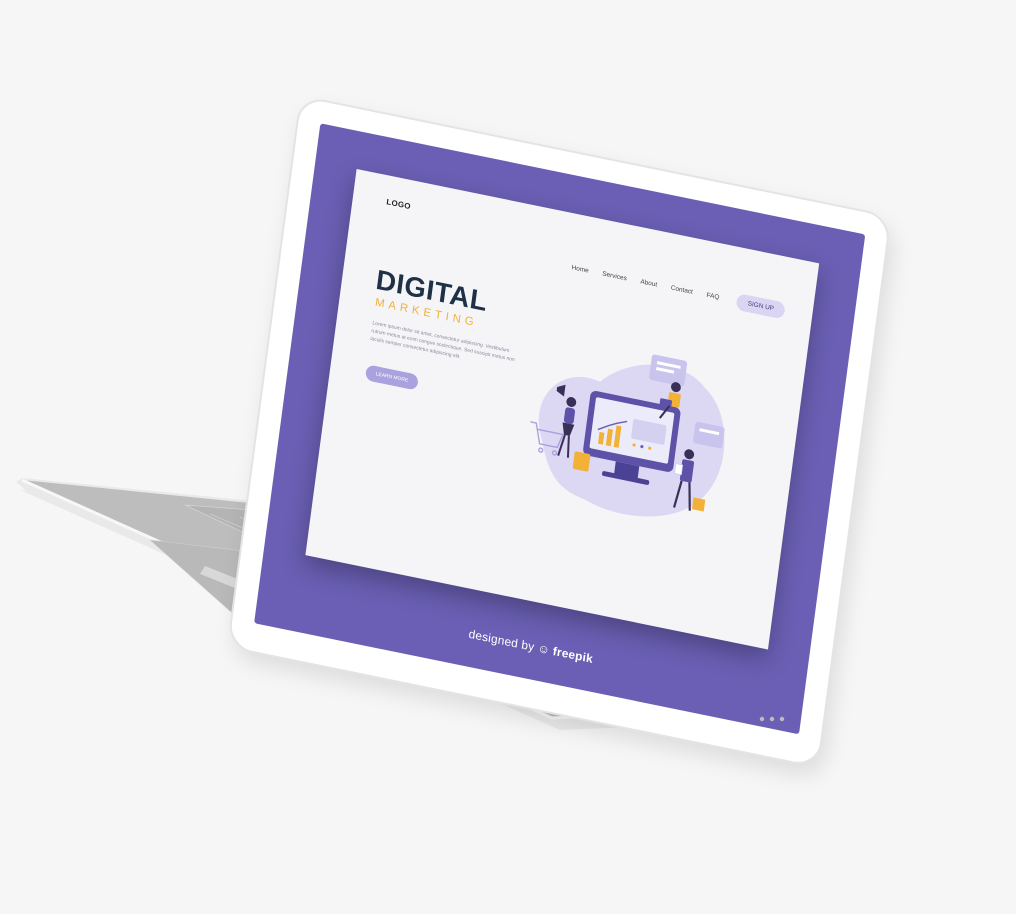  I want to click on box-icon, so click(698, 504).